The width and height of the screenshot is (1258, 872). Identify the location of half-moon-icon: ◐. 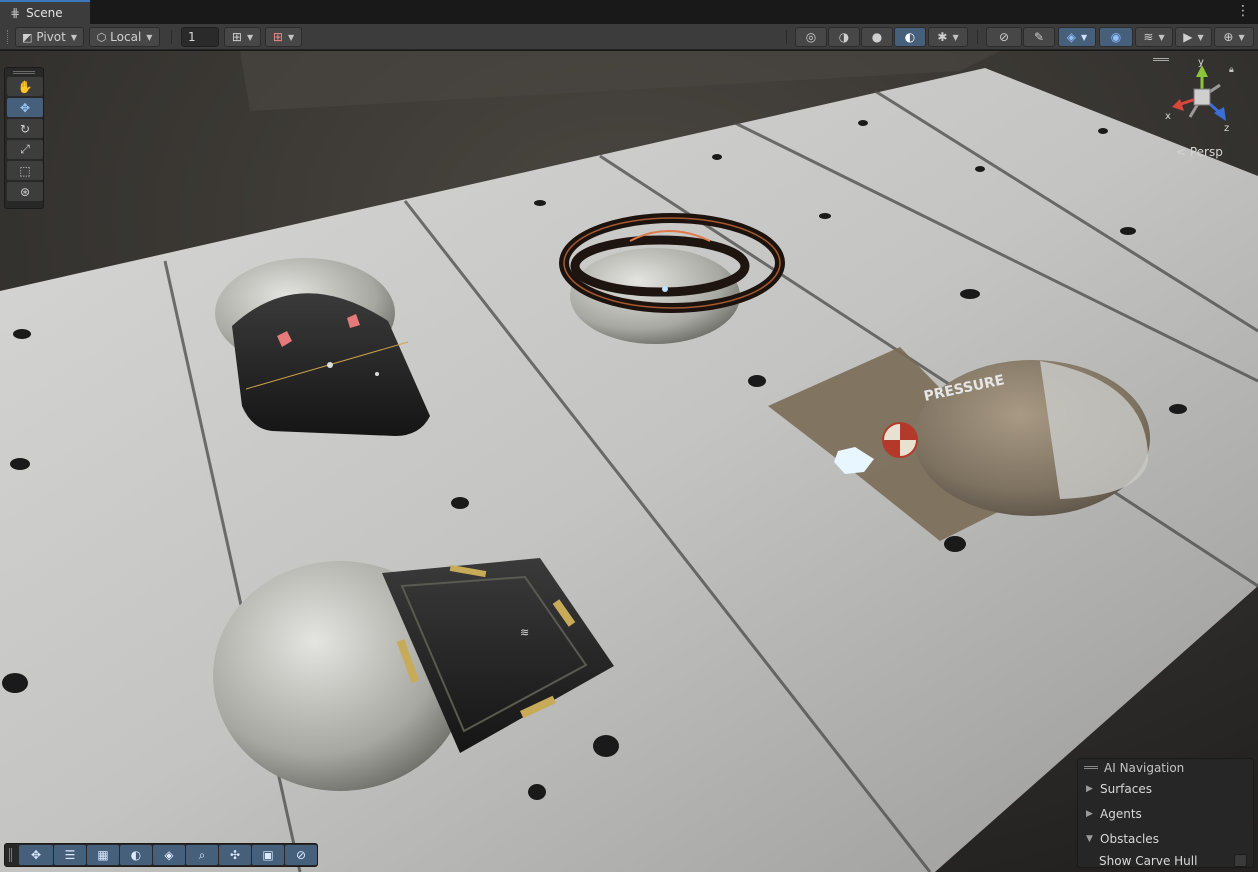
(136, 855).